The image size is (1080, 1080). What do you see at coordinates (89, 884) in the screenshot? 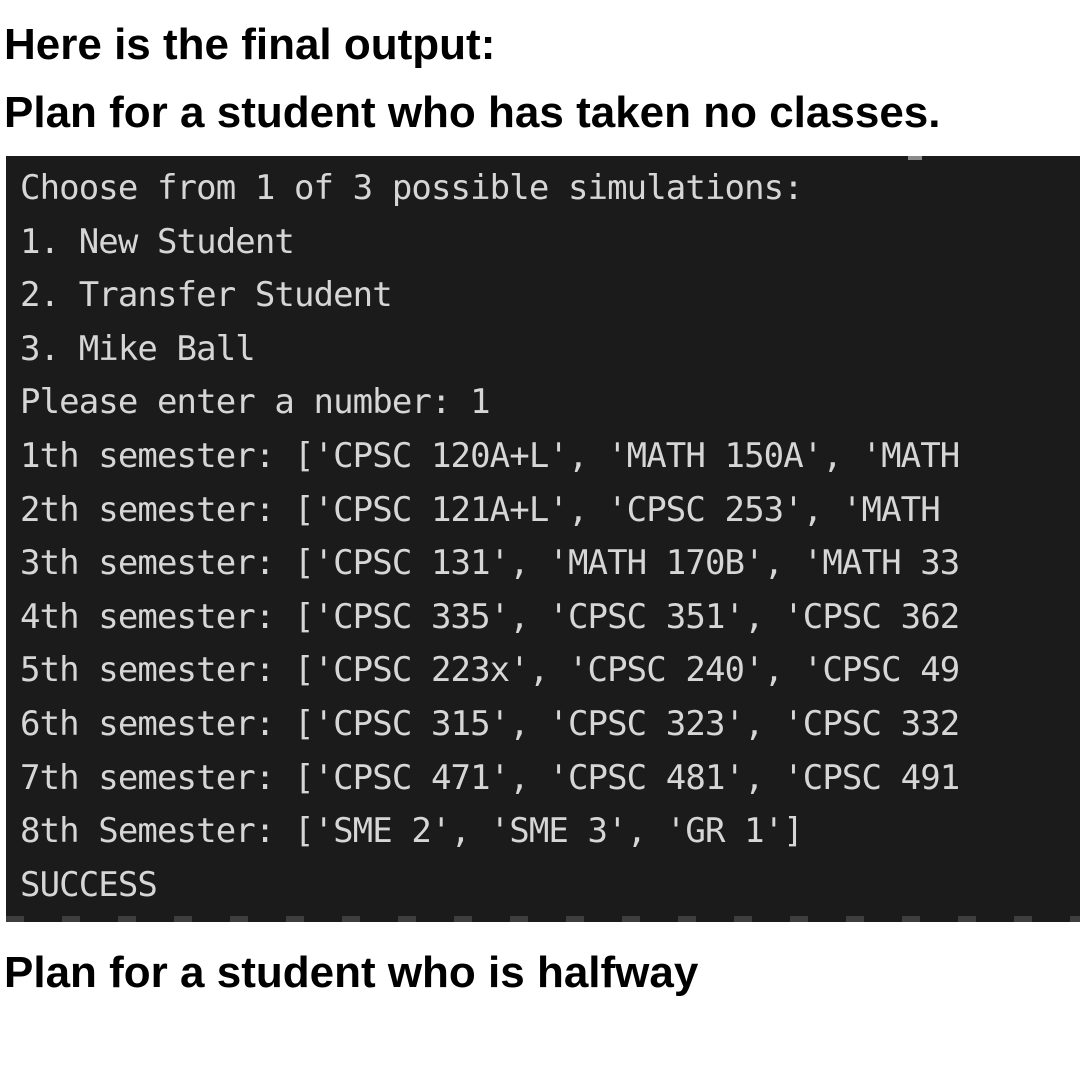
I see `terminal-line-status: SUCCESS` at bounding box center [89, 884].